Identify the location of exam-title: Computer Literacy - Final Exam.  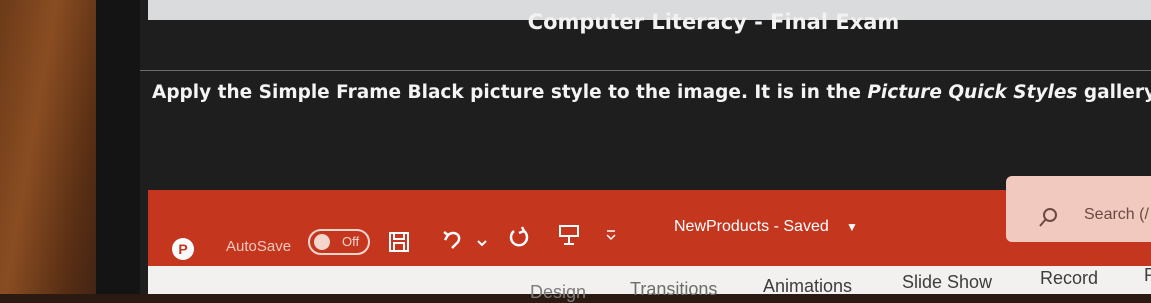
(645, 22).